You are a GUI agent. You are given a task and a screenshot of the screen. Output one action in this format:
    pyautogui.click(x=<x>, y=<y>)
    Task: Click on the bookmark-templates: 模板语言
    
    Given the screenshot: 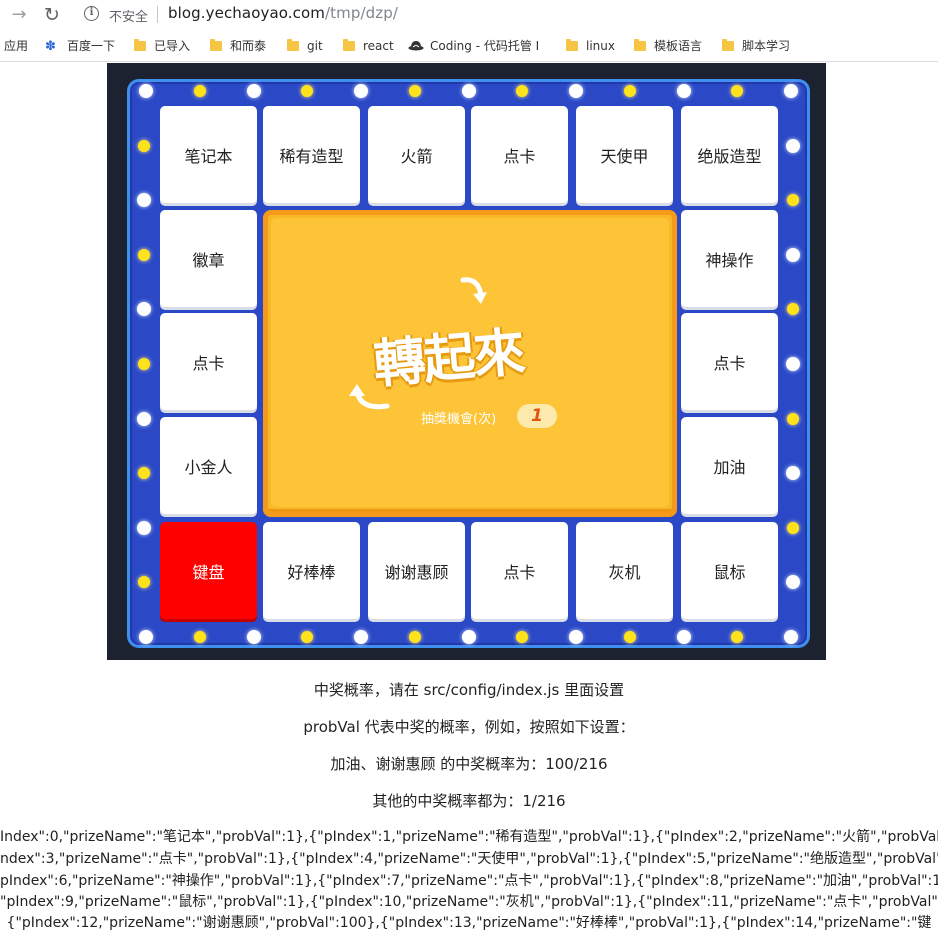 What is the action you would take?
    pyautogui.click(x=668, y=46)
    